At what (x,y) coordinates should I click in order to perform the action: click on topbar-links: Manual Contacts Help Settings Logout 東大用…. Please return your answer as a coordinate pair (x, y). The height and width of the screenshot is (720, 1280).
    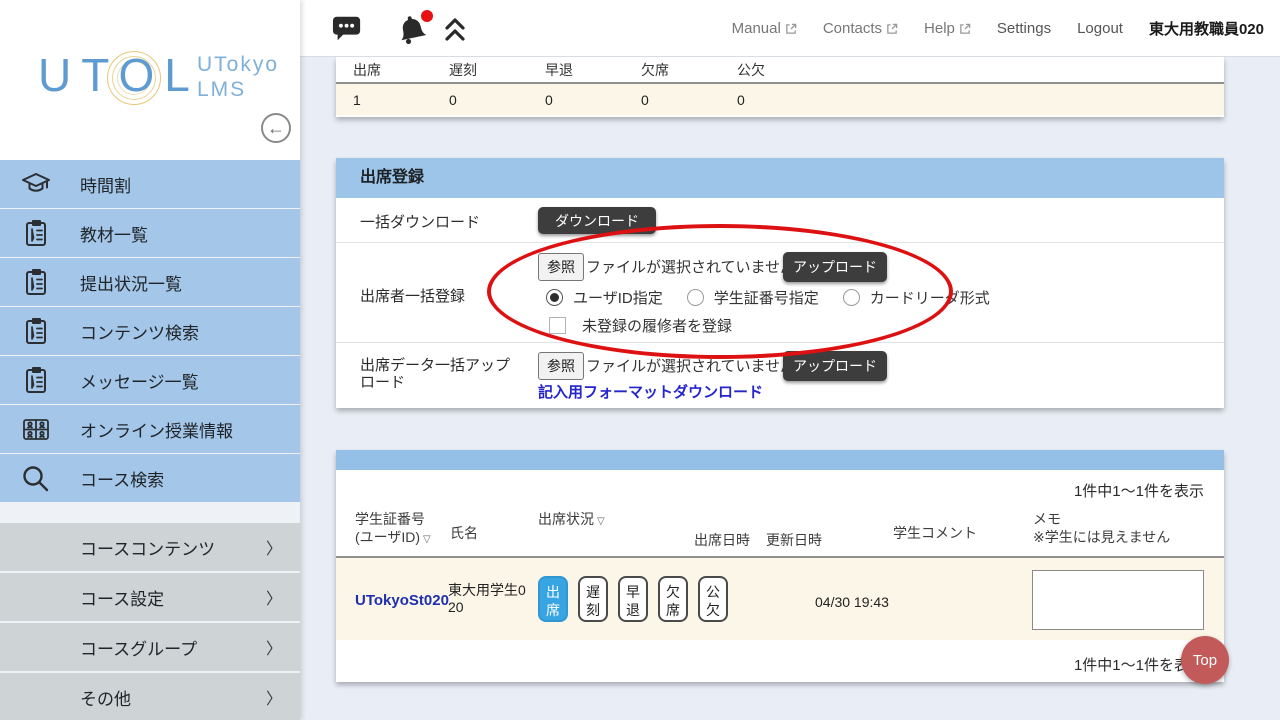
    Looking at the image, I should click on (998, 28).